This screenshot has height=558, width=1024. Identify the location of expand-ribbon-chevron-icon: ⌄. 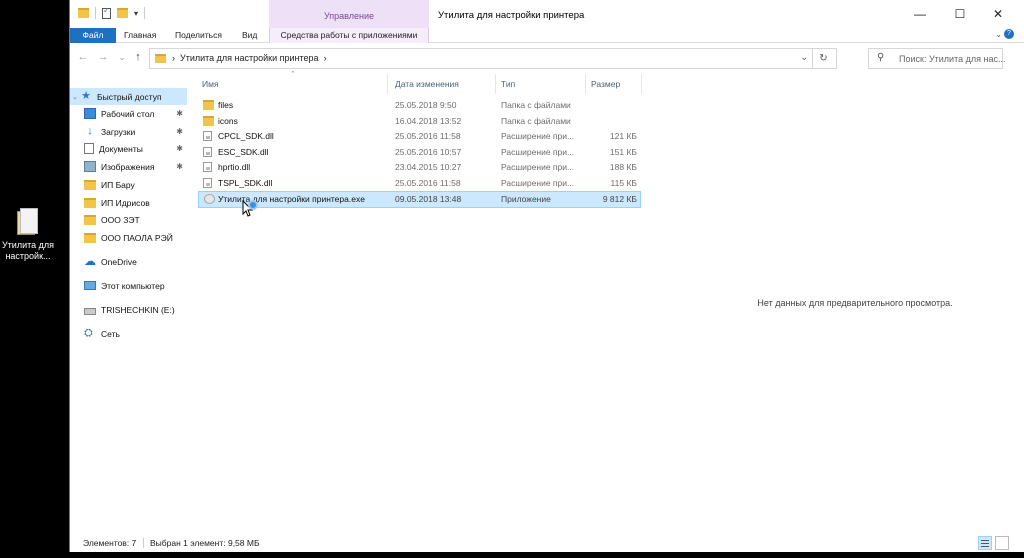
(998, 34).